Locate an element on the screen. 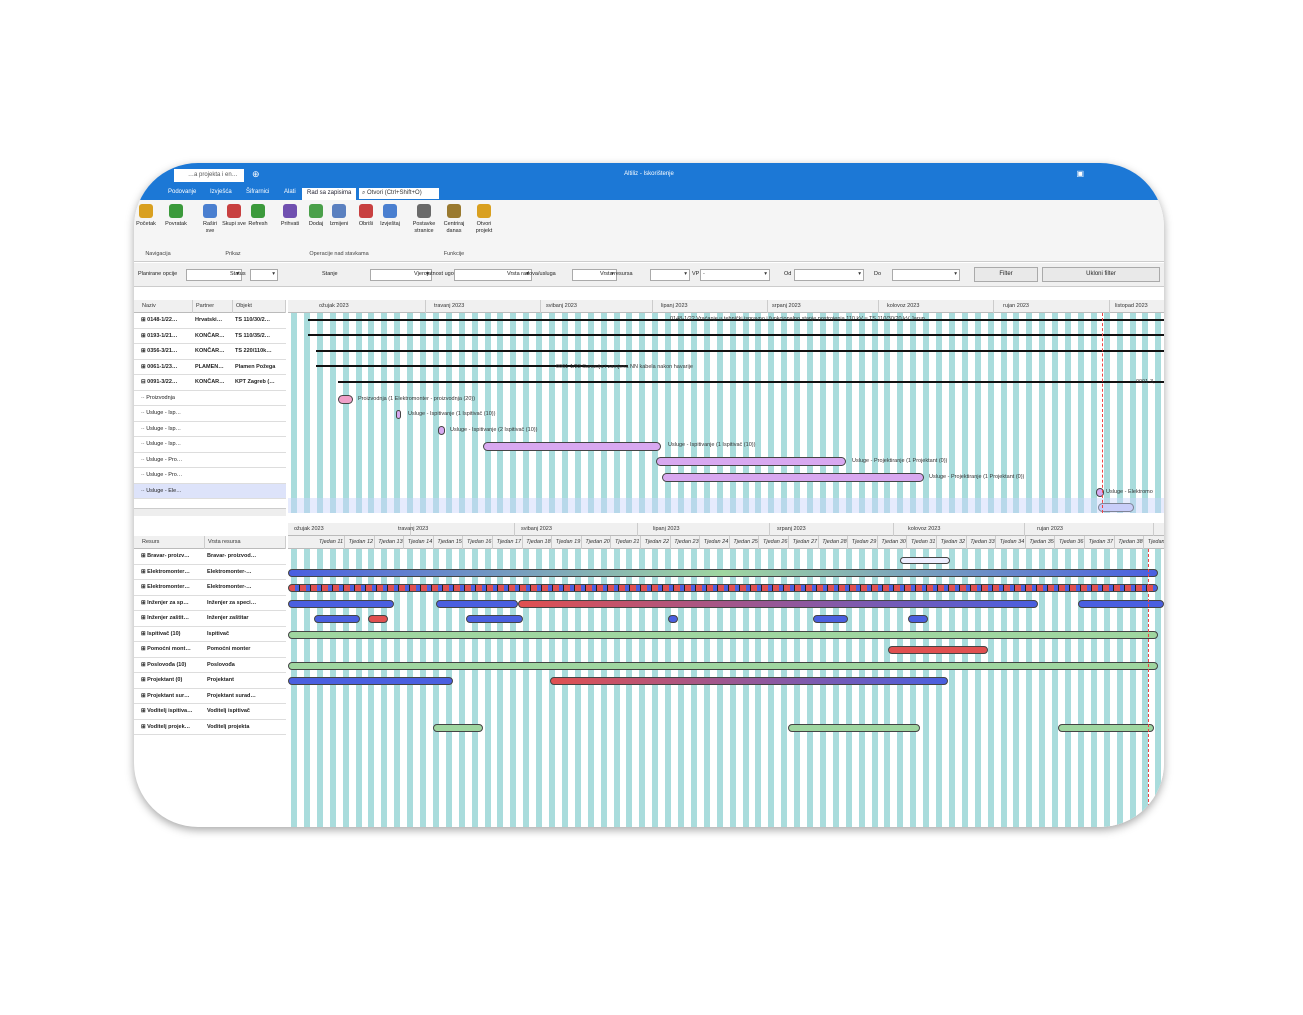 Image resolution: width=1303 pixels, height=1015 pixels. col-partner: Partner is located at coordinates (213, 306).